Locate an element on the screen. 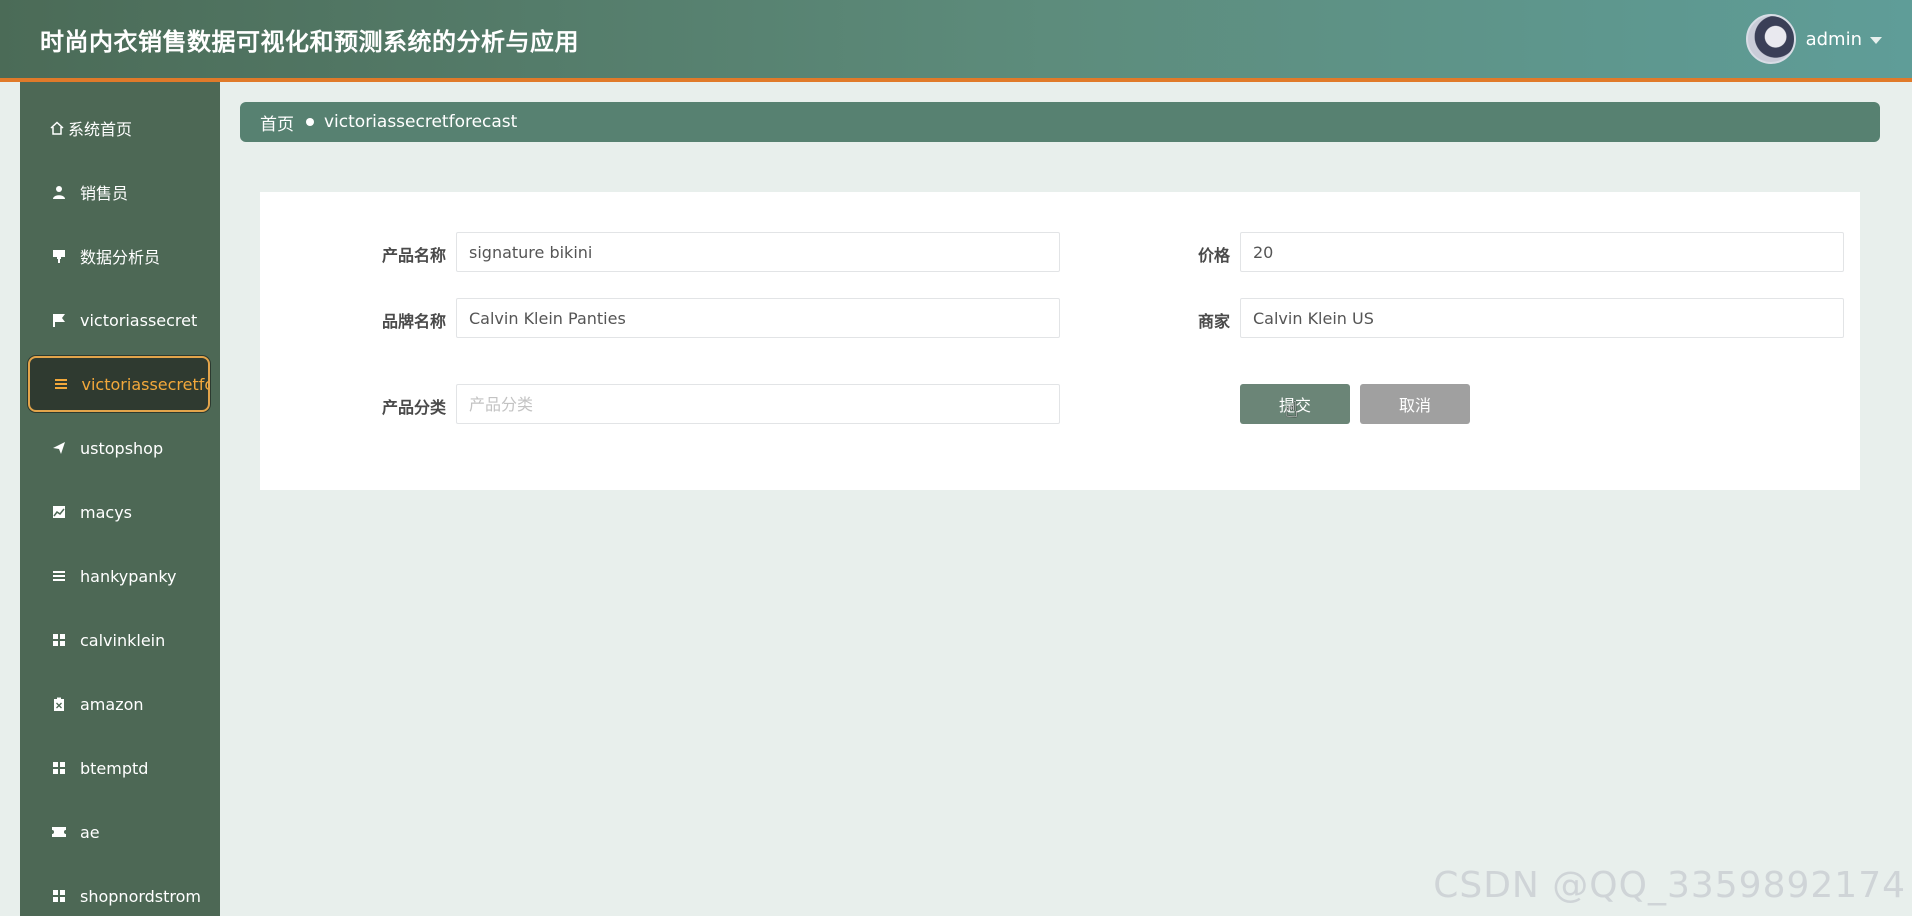 The width and height of the screenshot is (1912, 916). sidebar-item-label: 数据分析员 is located at coordinates (120, 257).